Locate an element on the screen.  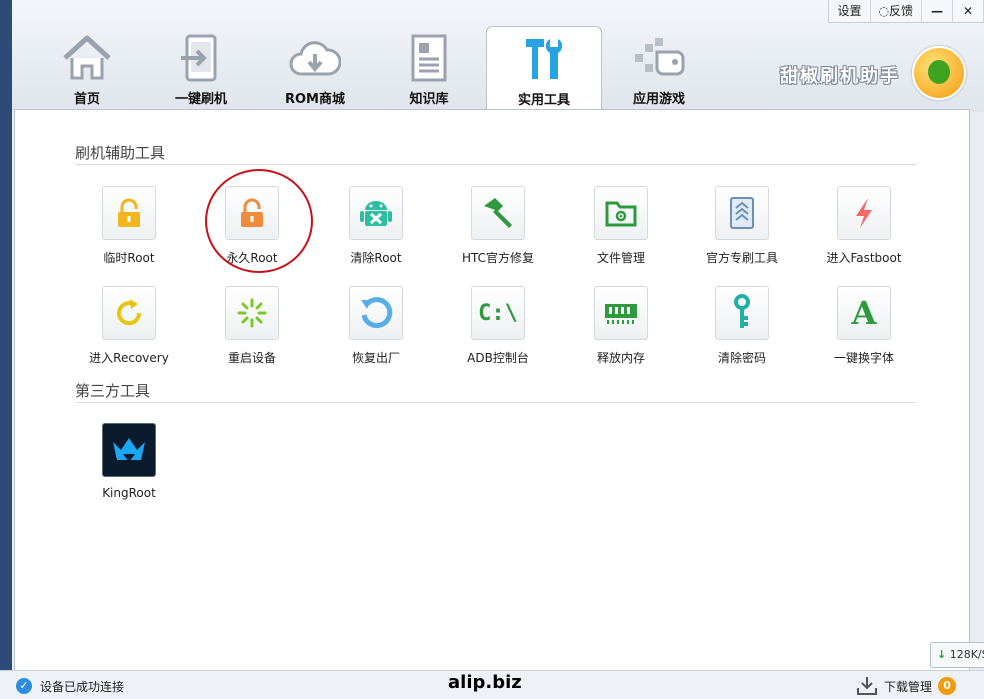
tool-label: 文件管理 is located at coordinates (620, 258).